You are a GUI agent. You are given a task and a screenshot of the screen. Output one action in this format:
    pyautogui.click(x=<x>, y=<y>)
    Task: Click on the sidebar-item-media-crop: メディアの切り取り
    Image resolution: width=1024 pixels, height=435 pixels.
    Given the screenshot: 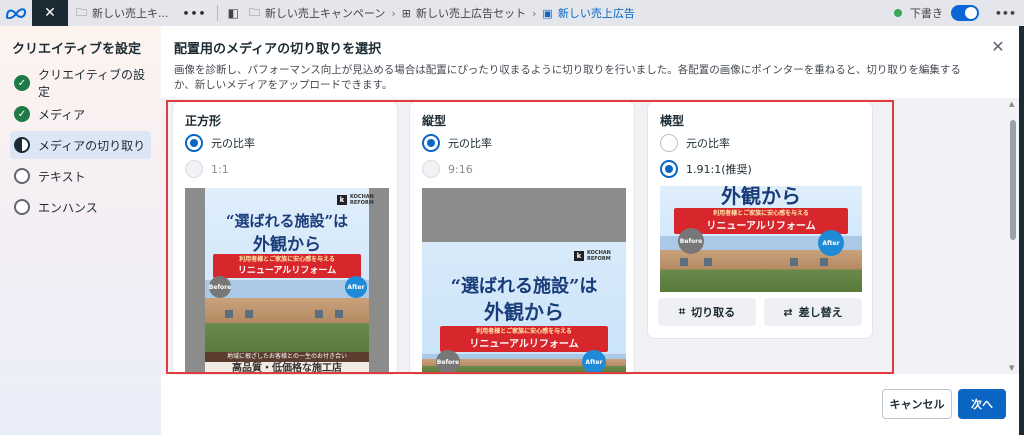 What is the action you would take?
    pyautogui.click(x=80, y=145)
    